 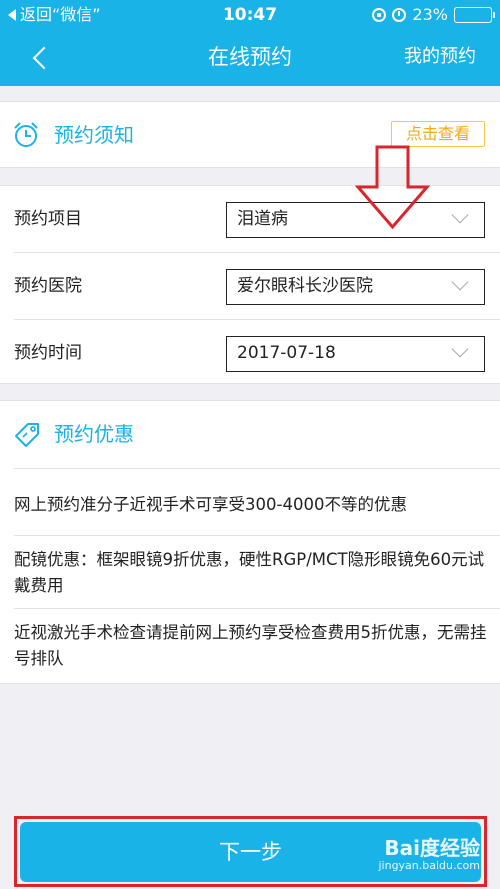 What do you see at coordinates (250, 645) in the screenshot?
I see `promo-item: 近视激光手术检查请提前网上预约享受检查费用5折优惠，无需挂号排队` at bounding box center [250, 645].